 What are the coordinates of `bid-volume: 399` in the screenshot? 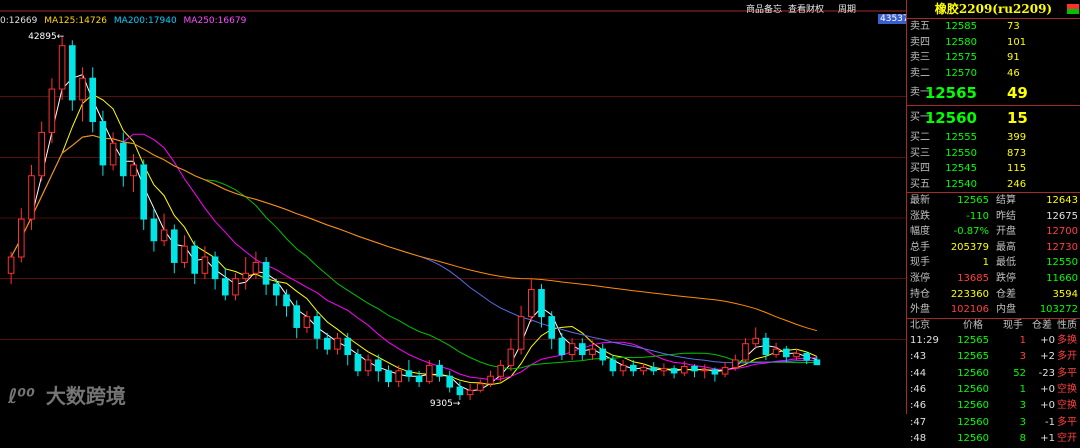 It's located at (1017, 137).